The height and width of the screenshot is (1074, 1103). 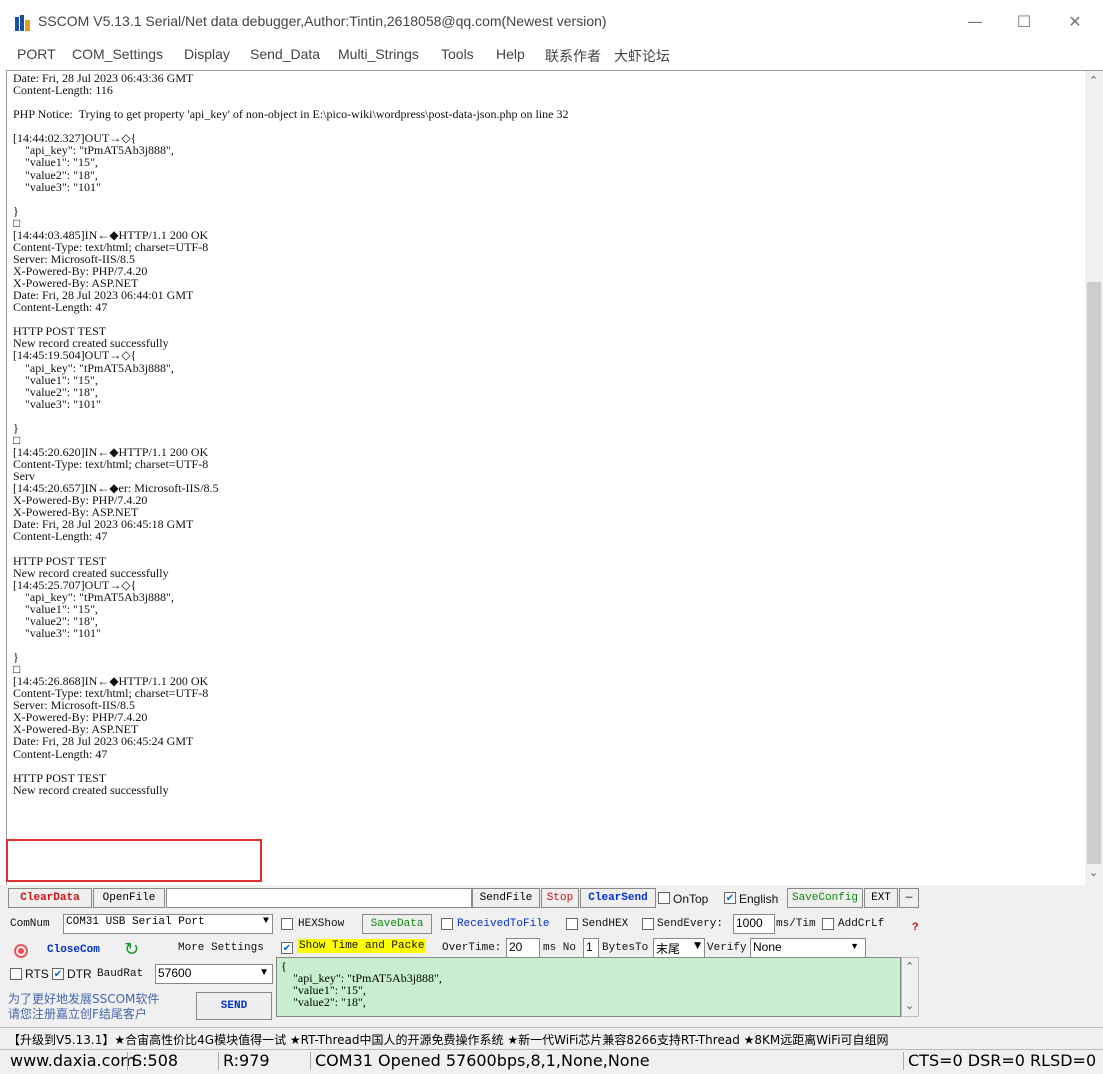 I want to click on com-port-value: COM31 USB Serial Port, so click(x=135, y=922).